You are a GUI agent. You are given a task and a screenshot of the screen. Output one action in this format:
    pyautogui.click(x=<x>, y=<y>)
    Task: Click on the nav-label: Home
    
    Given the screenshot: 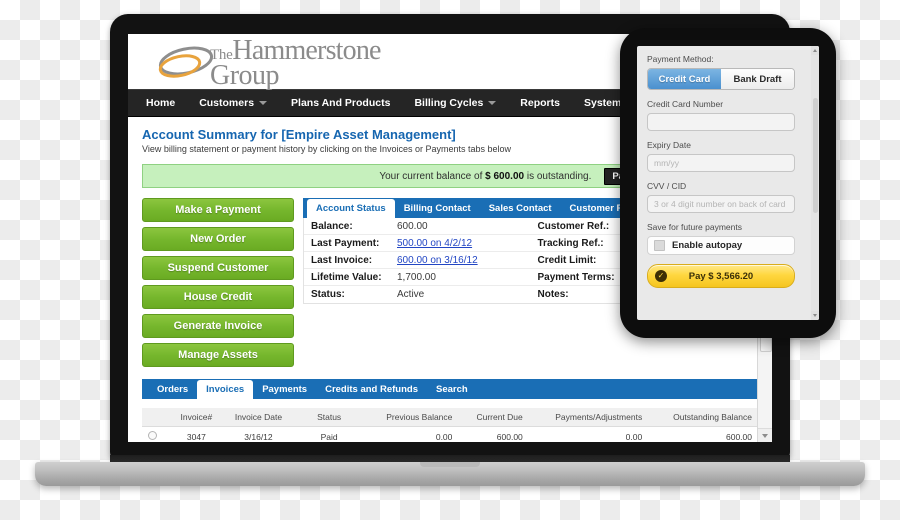 What is the action you would take?
    pyautogui.click(x=161, y=103)
    